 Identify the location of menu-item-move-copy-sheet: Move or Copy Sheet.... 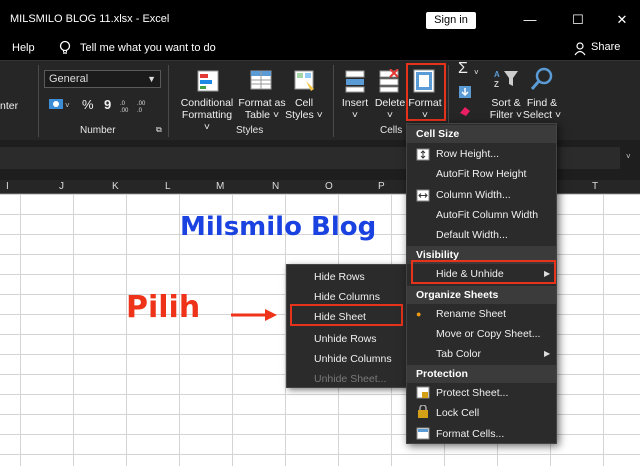
(488, 334).